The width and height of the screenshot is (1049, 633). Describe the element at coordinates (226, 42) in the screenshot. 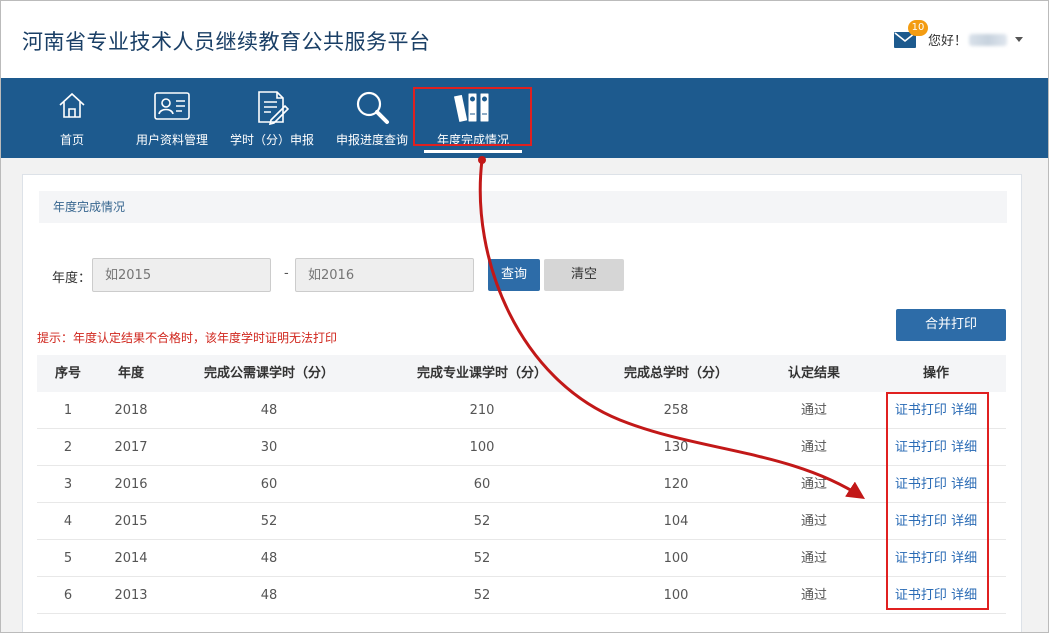

I see `site-title: 河南省专业技术人员继续教育公共服务平台` at that location.